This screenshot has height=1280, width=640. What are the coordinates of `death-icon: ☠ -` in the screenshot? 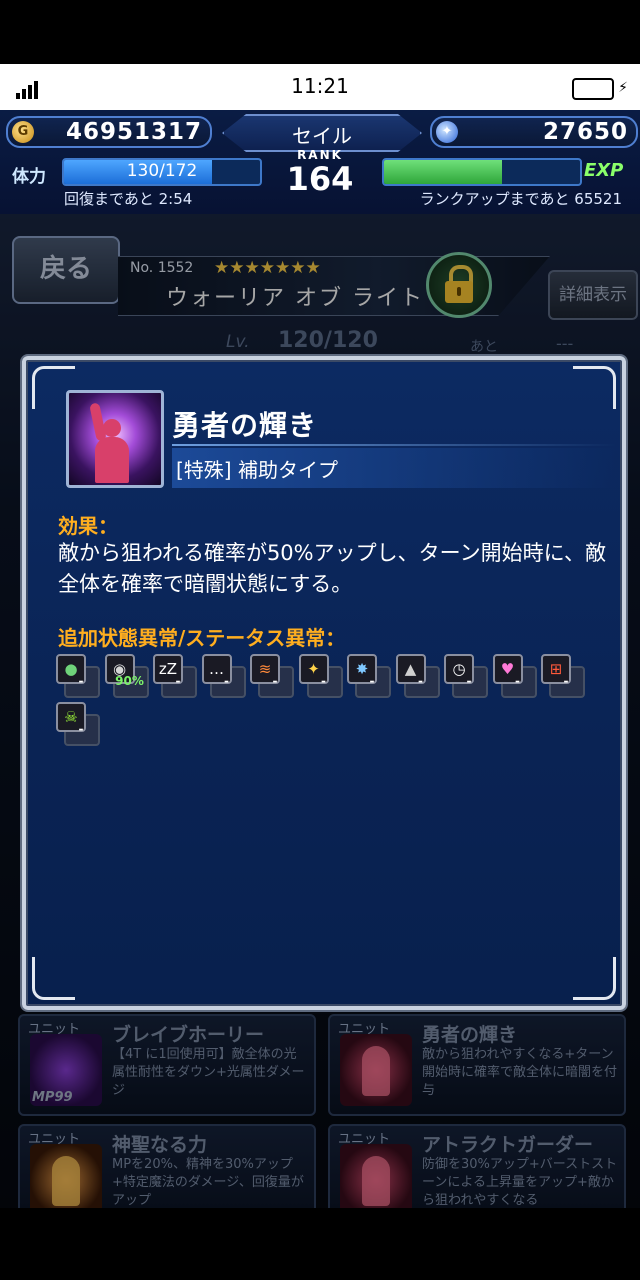 It's located at (78, 724).